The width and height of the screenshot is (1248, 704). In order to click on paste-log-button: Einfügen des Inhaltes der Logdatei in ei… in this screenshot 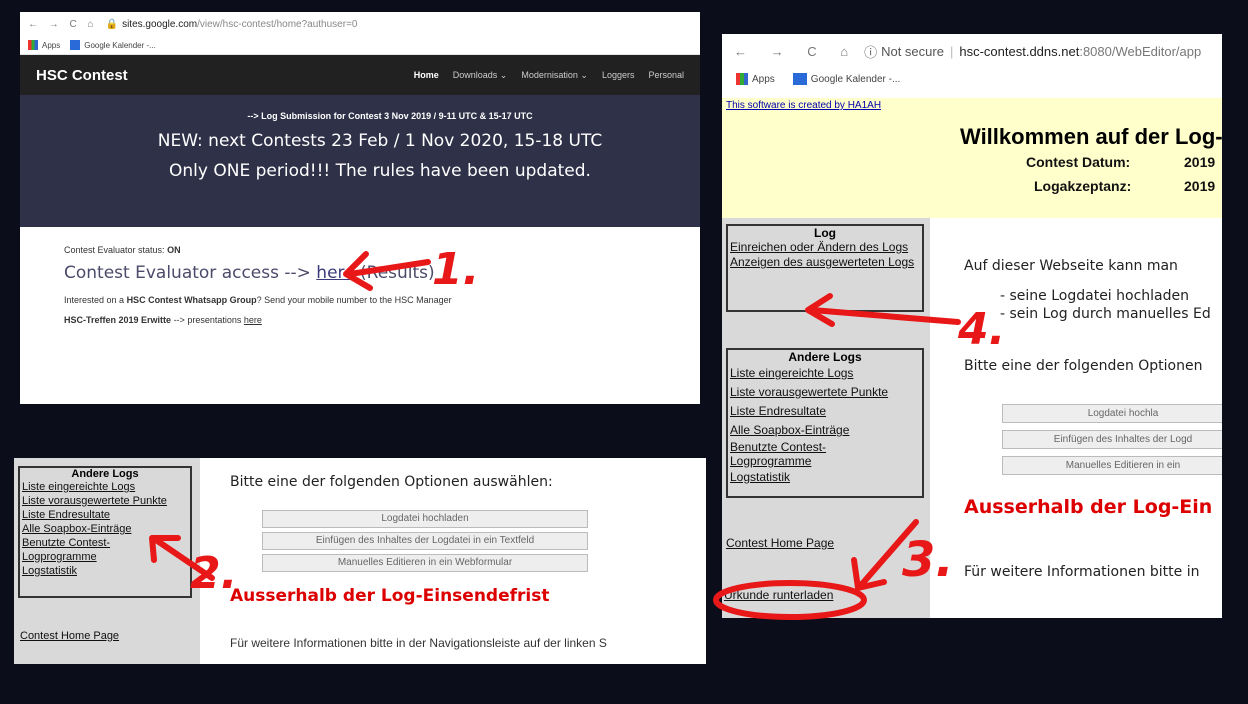, I will do `click(425, 541)`.